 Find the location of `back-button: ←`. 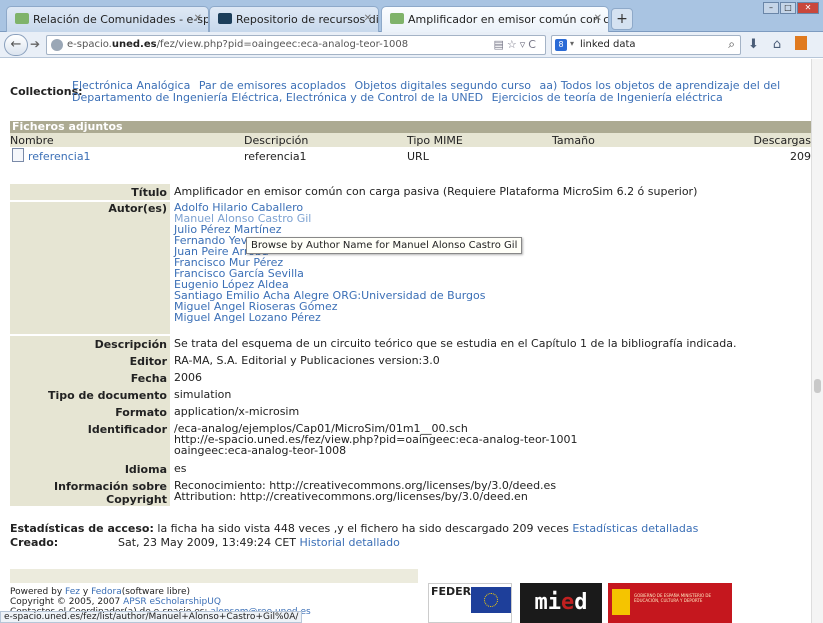

back-button: ← is located at coordinates (16, 45).